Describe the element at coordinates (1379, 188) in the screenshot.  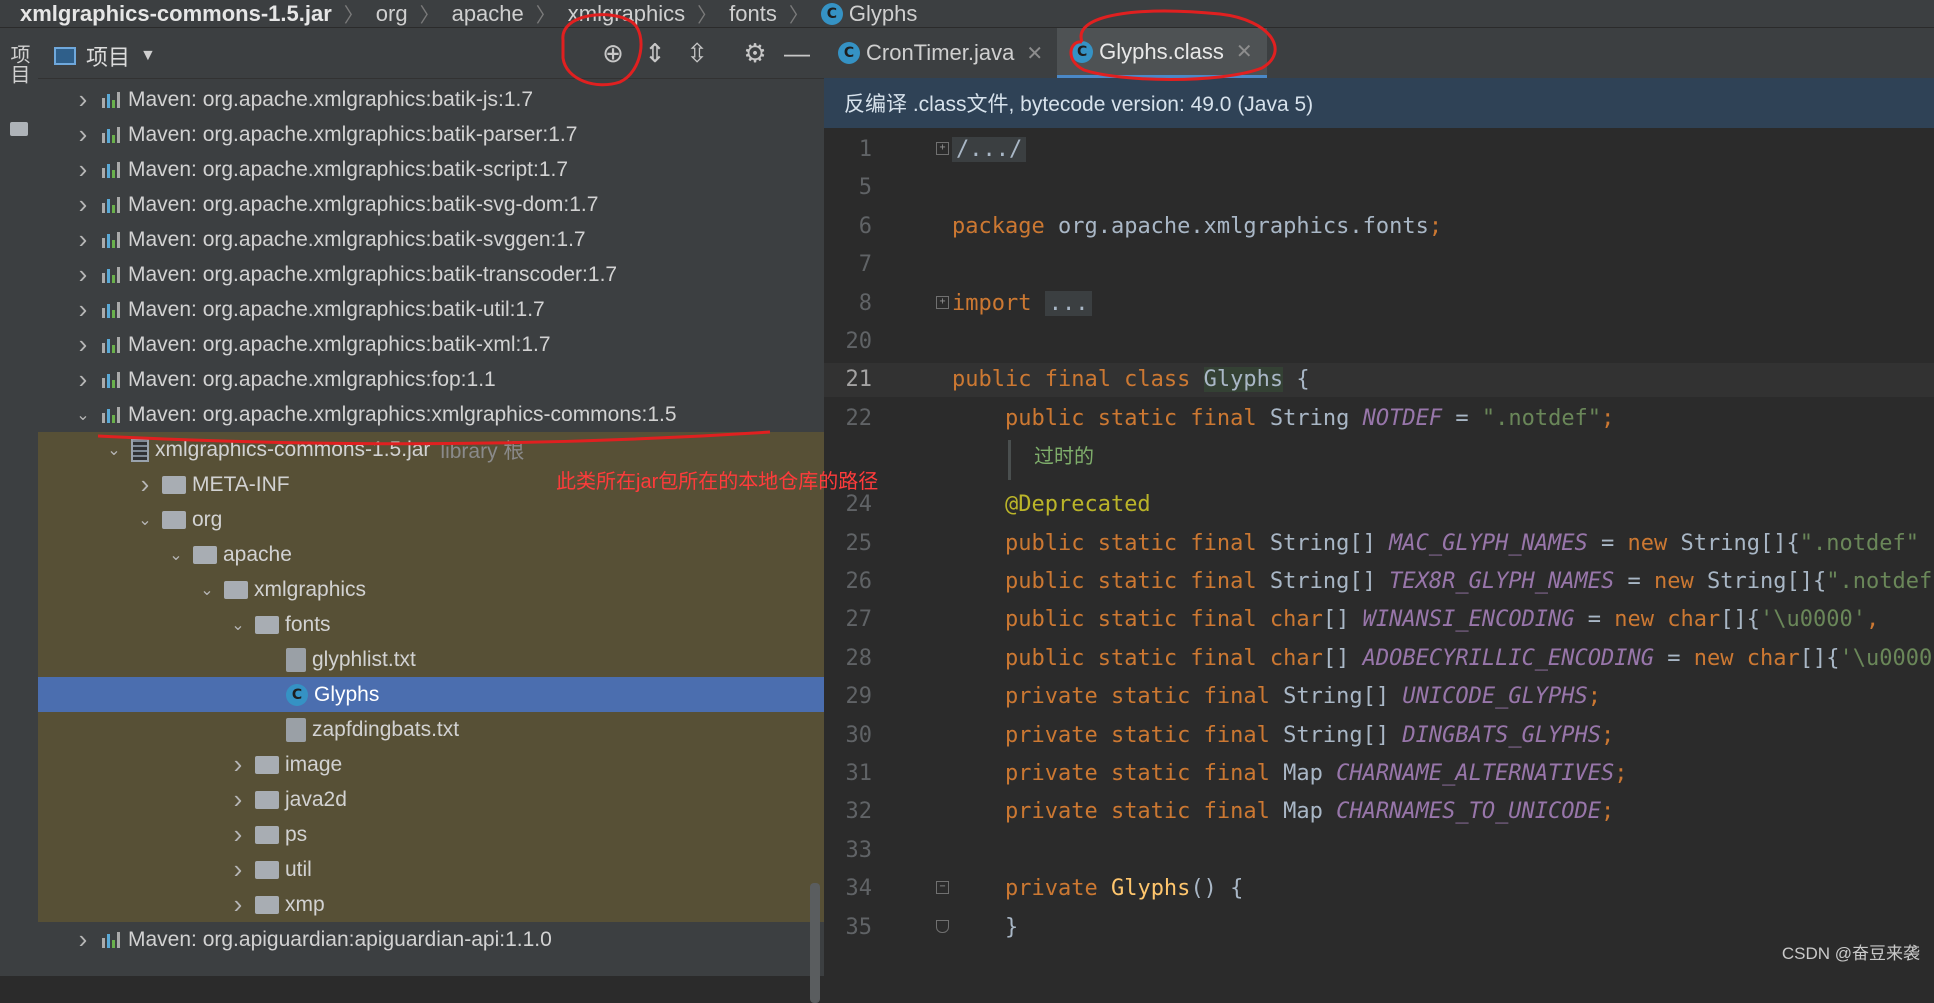
I see `code-line: 5` at that location.